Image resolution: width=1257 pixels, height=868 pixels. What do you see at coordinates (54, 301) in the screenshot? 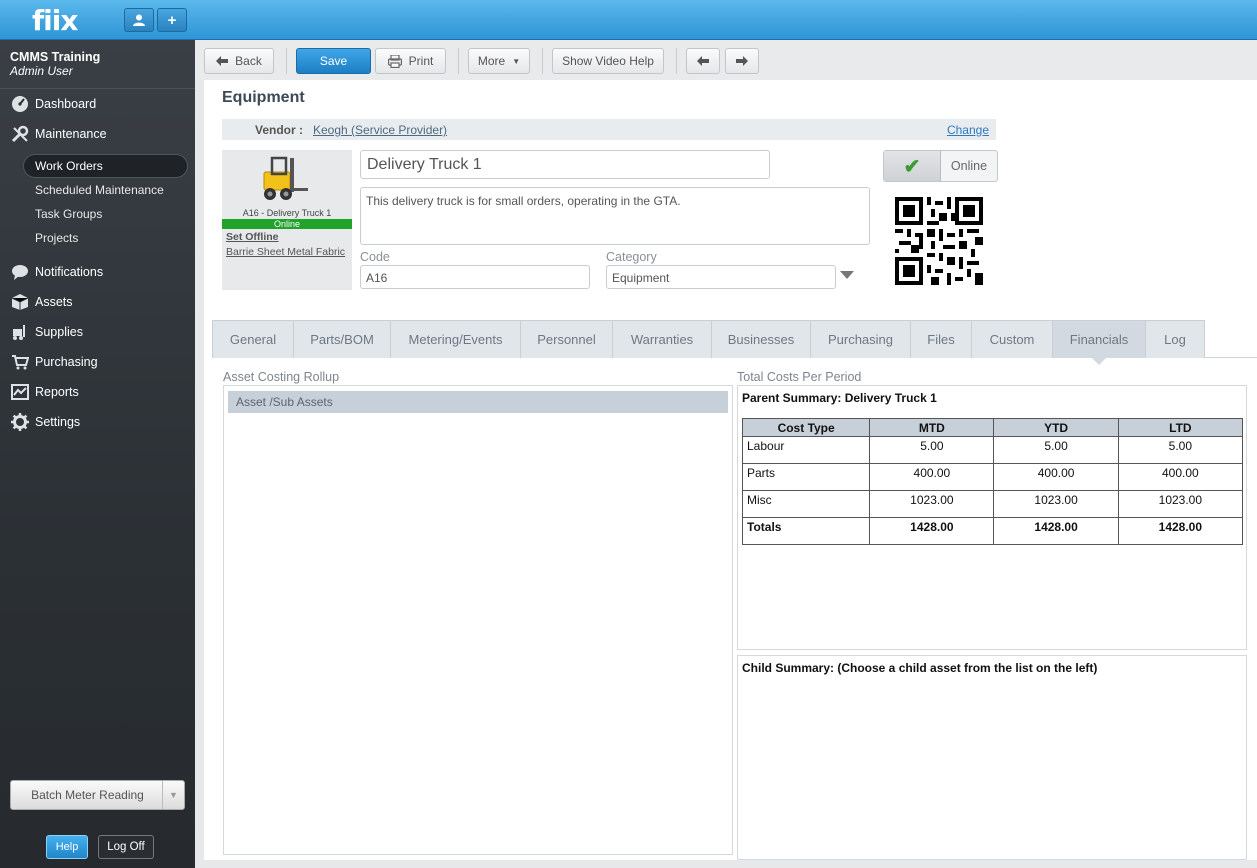
I see `nav-assets-label: Assets` at bounding box center [54, 301].